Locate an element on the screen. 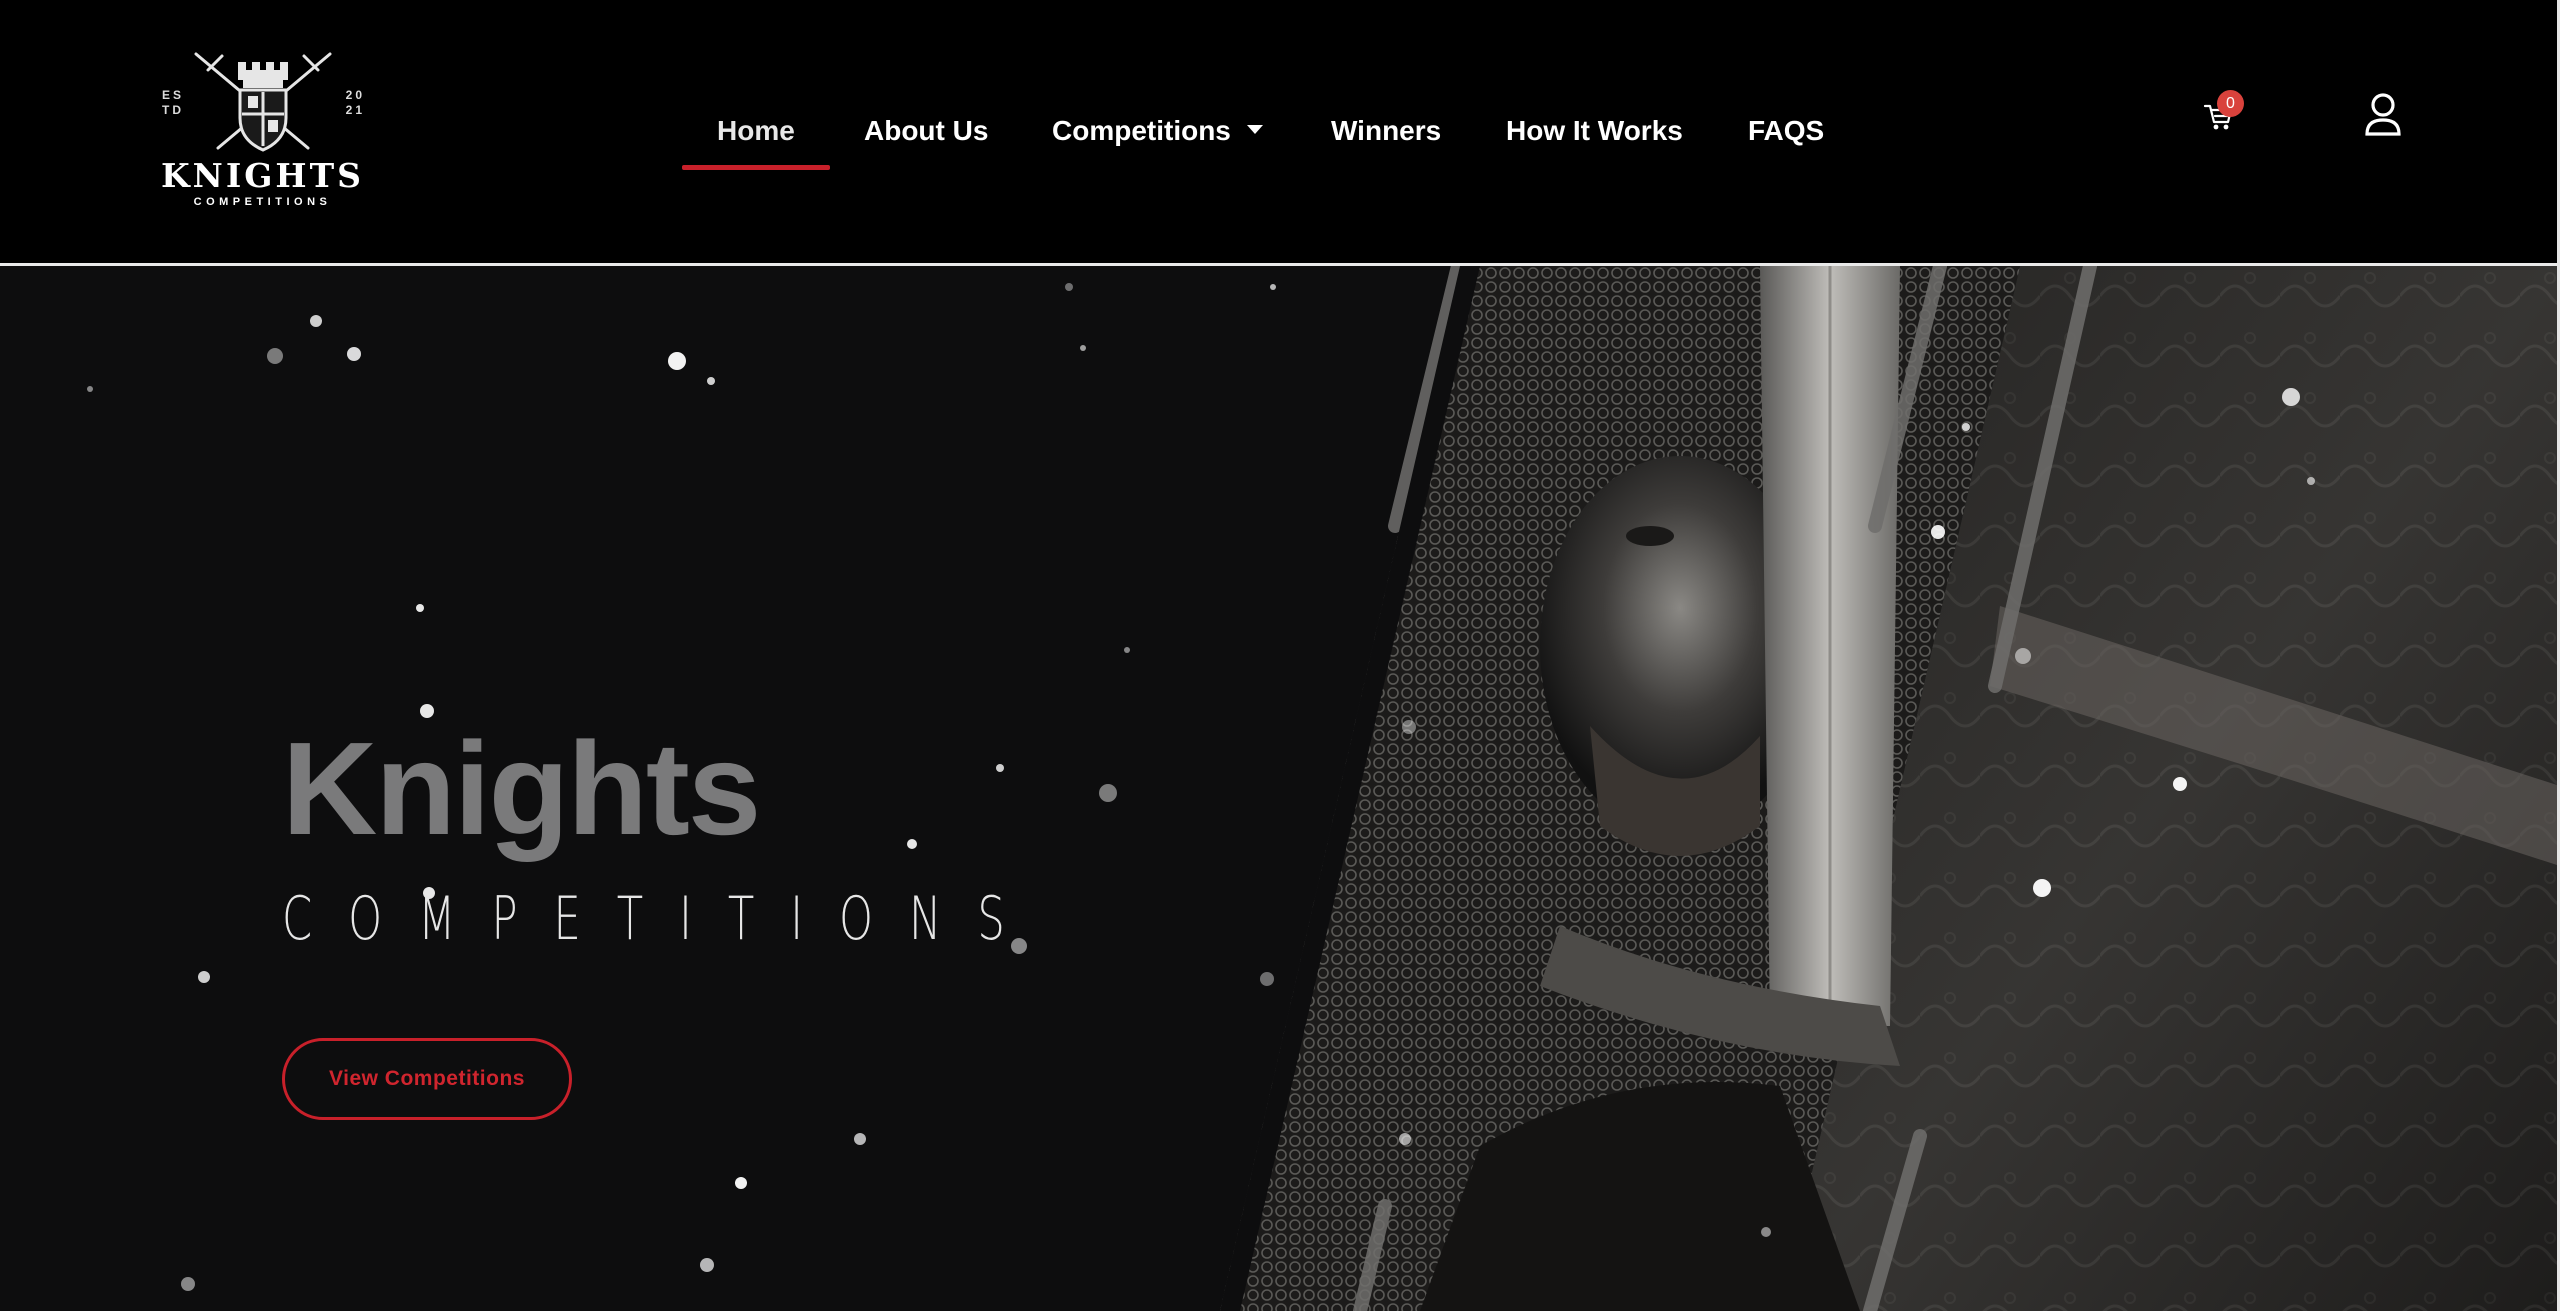  nav-faqs: FAQS is located at coordinates (1786, 131).